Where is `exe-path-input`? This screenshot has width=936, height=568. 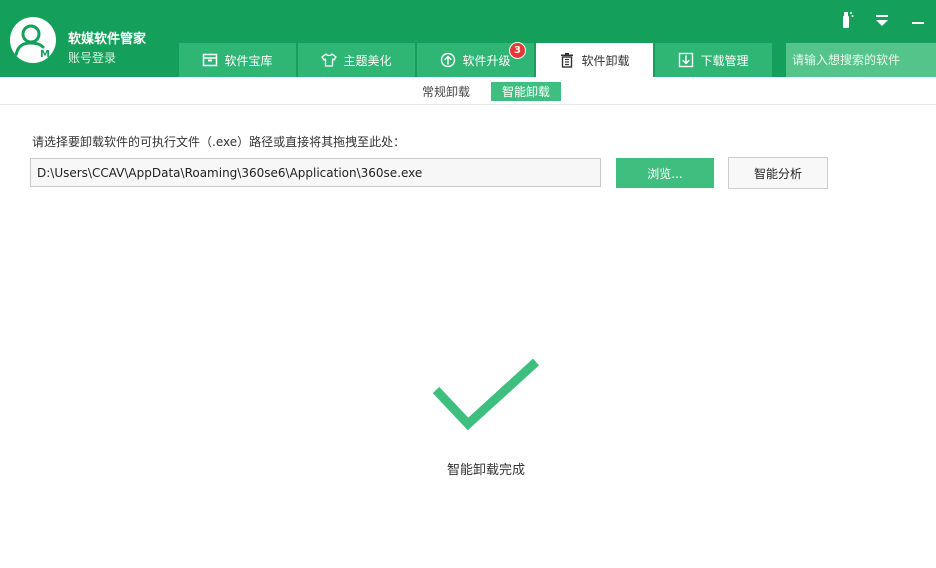
exe-path-input is located at coordinates (315, 172).